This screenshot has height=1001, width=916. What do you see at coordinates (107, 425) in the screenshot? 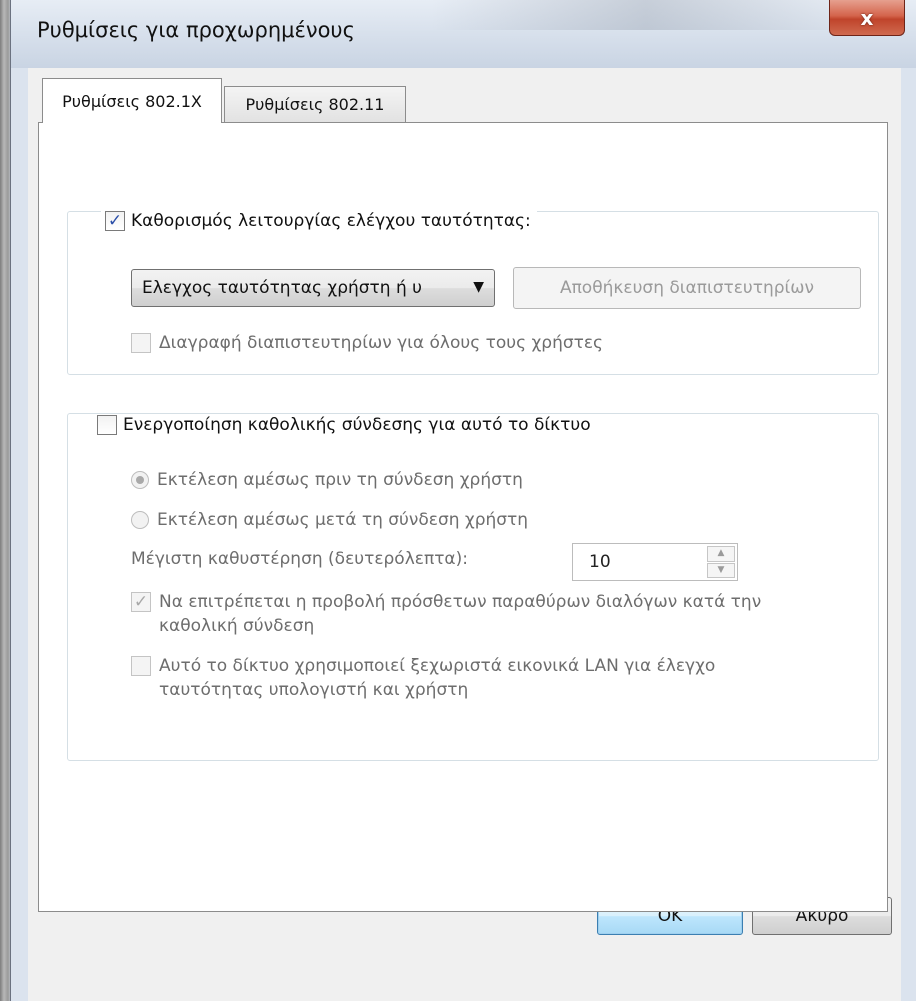
I see `enable-sso-box` at bounding box center [107, 425].